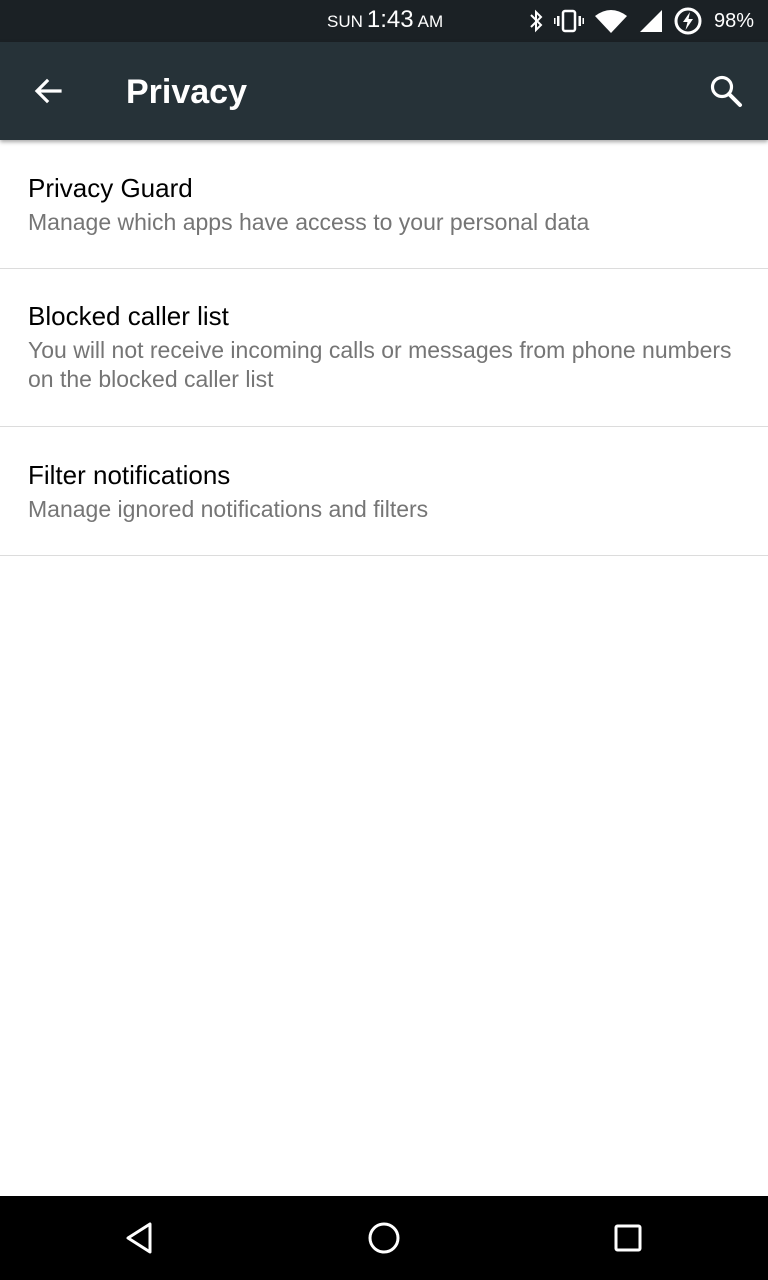 The image size is (768, 1280). What do you see at coordinates (128, 316) in the screenshot?
I see `item-title: Blocked caller list` at bounding box center [128, 316].